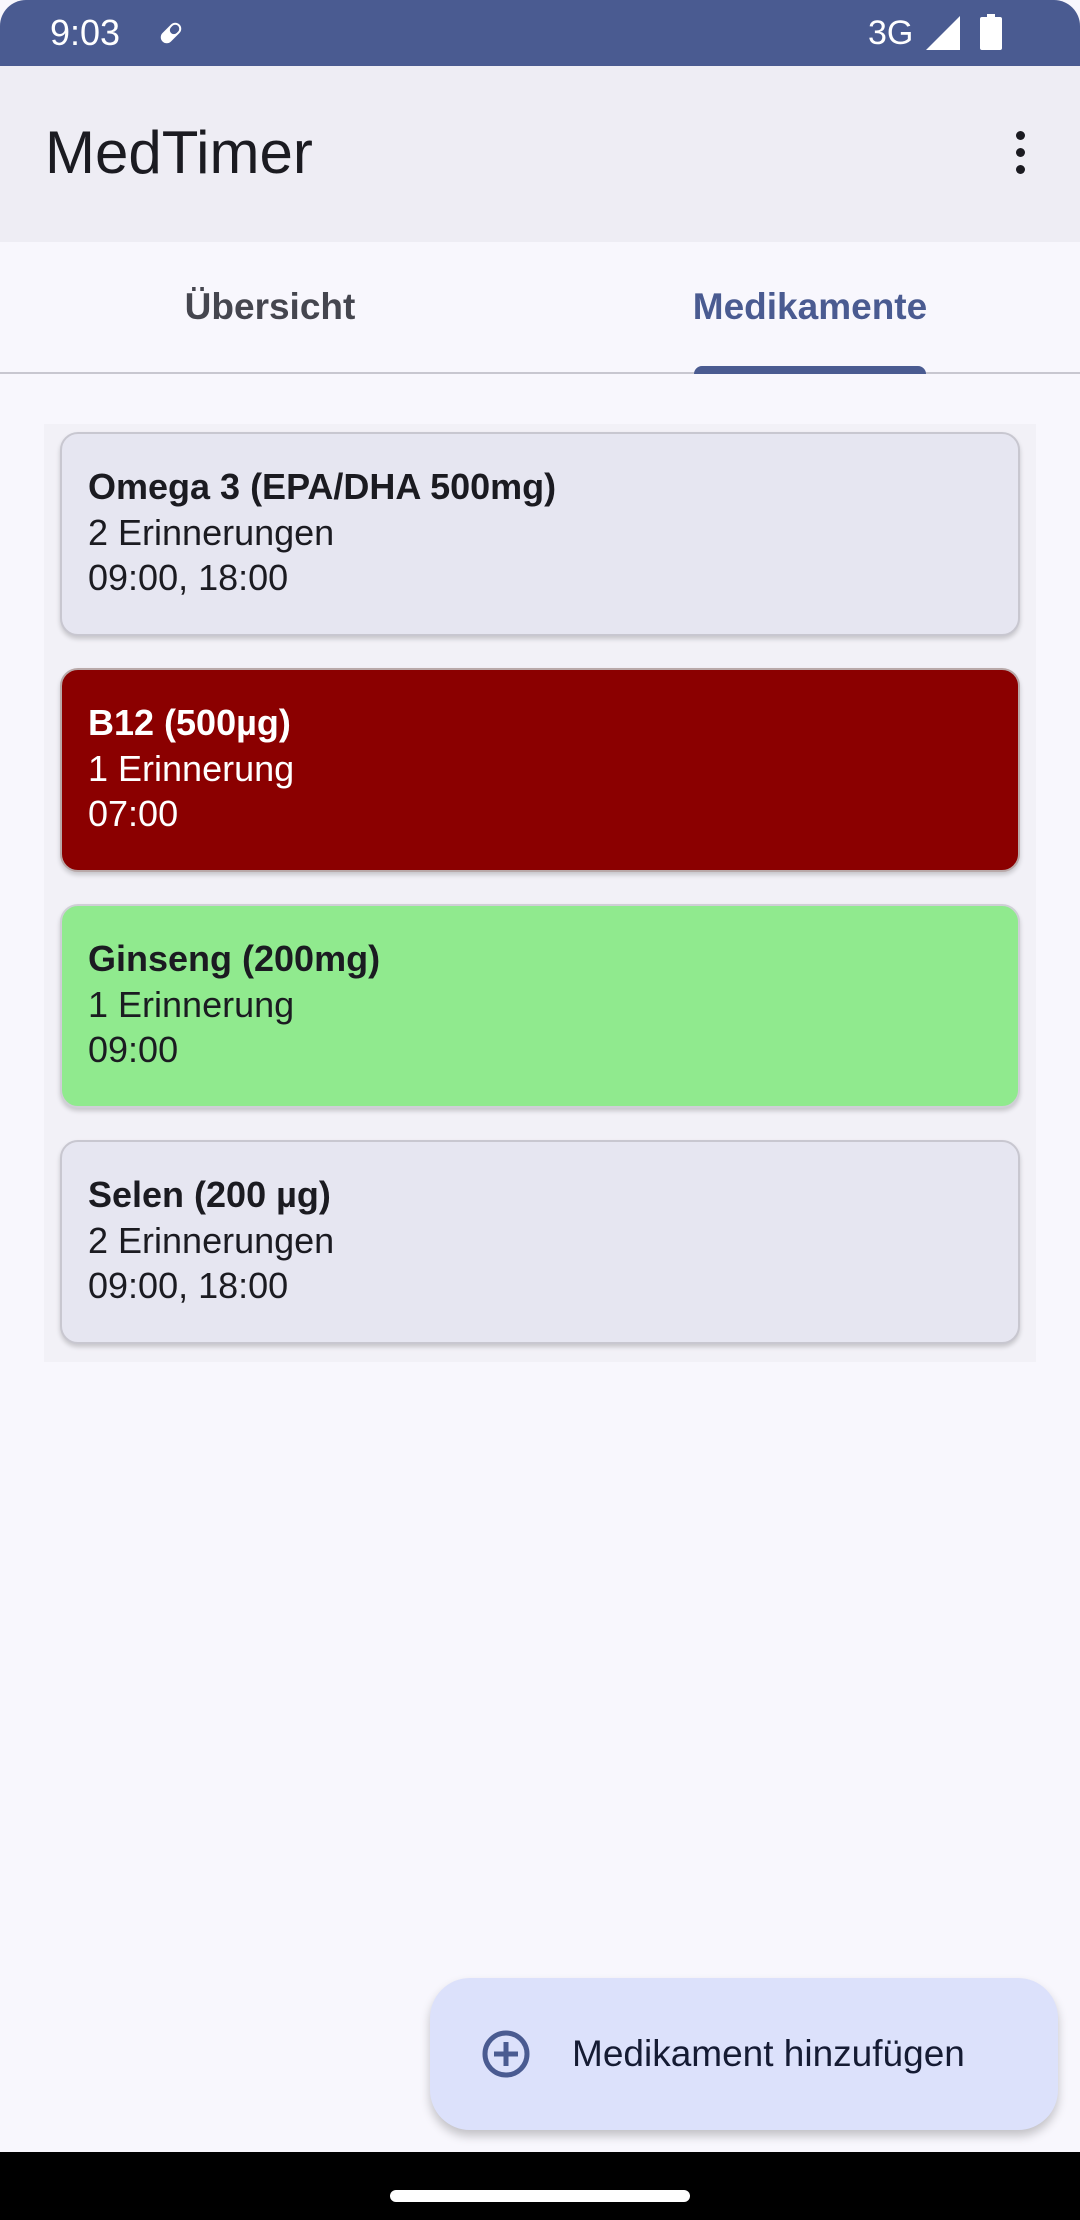 The width and height of the screenshot is (1080, 2220). What do you see at coordinates (943, 33) in the screenshot?
I see `signal-icon` at bounding box center [943, 33].